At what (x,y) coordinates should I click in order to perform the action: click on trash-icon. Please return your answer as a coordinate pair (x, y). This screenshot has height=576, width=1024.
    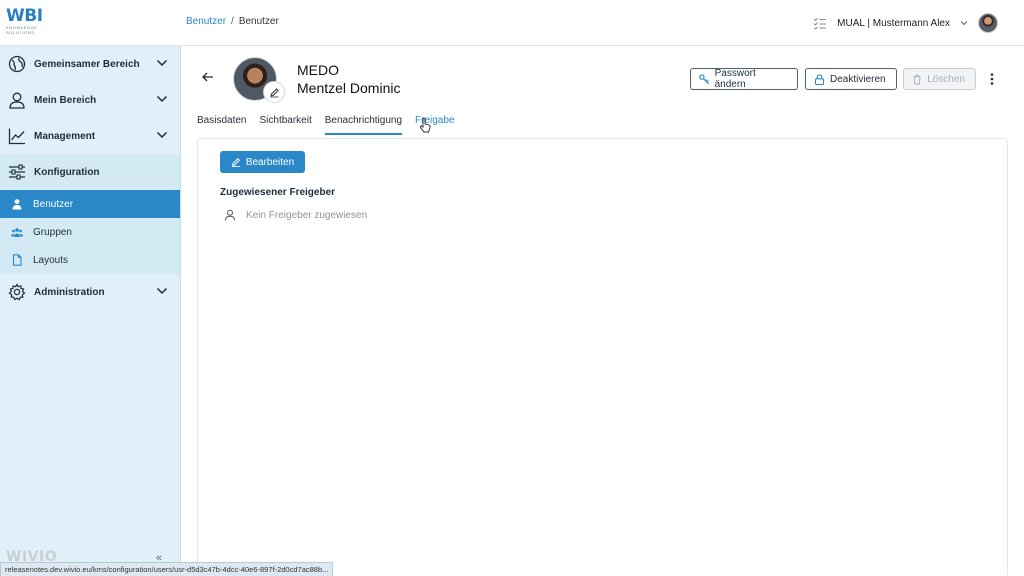
    Looking at the image, I should click on (917, 79).